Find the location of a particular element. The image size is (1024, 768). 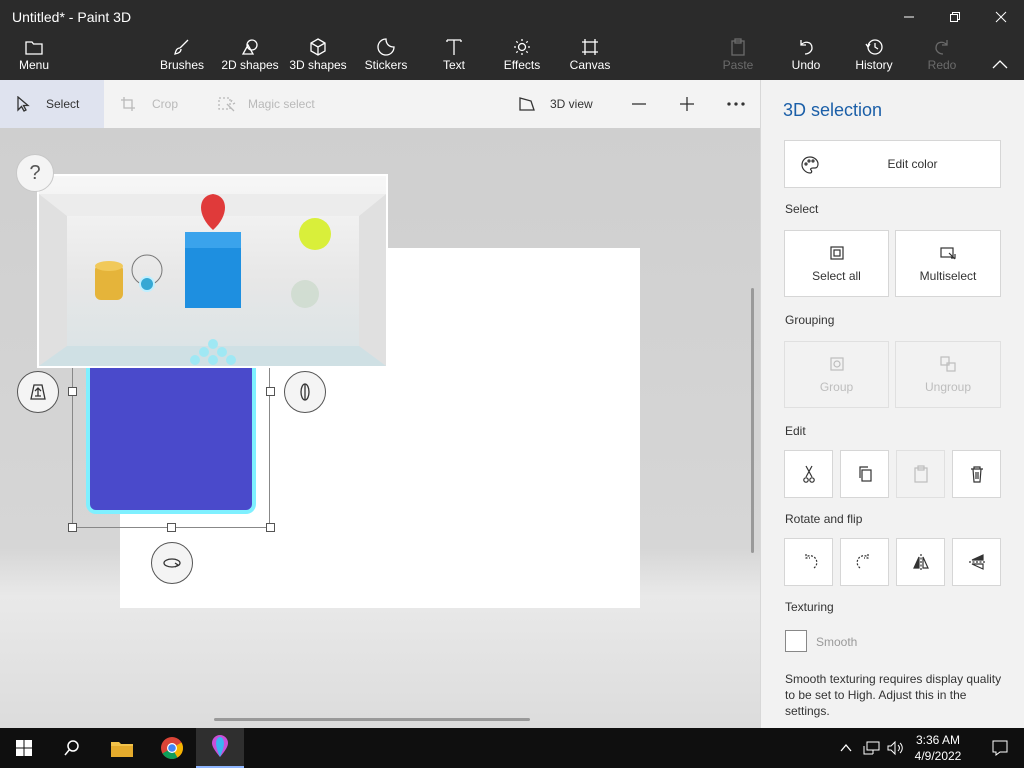

taskbar: 3:36 AM 4/9/2022 is located at coordinates (512, 748).